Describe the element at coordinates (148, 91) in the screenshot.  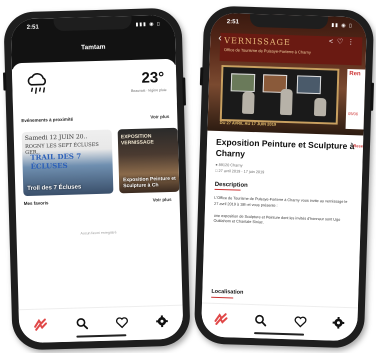
I see `weather-description: Beauvais · légère pluie` at that location.